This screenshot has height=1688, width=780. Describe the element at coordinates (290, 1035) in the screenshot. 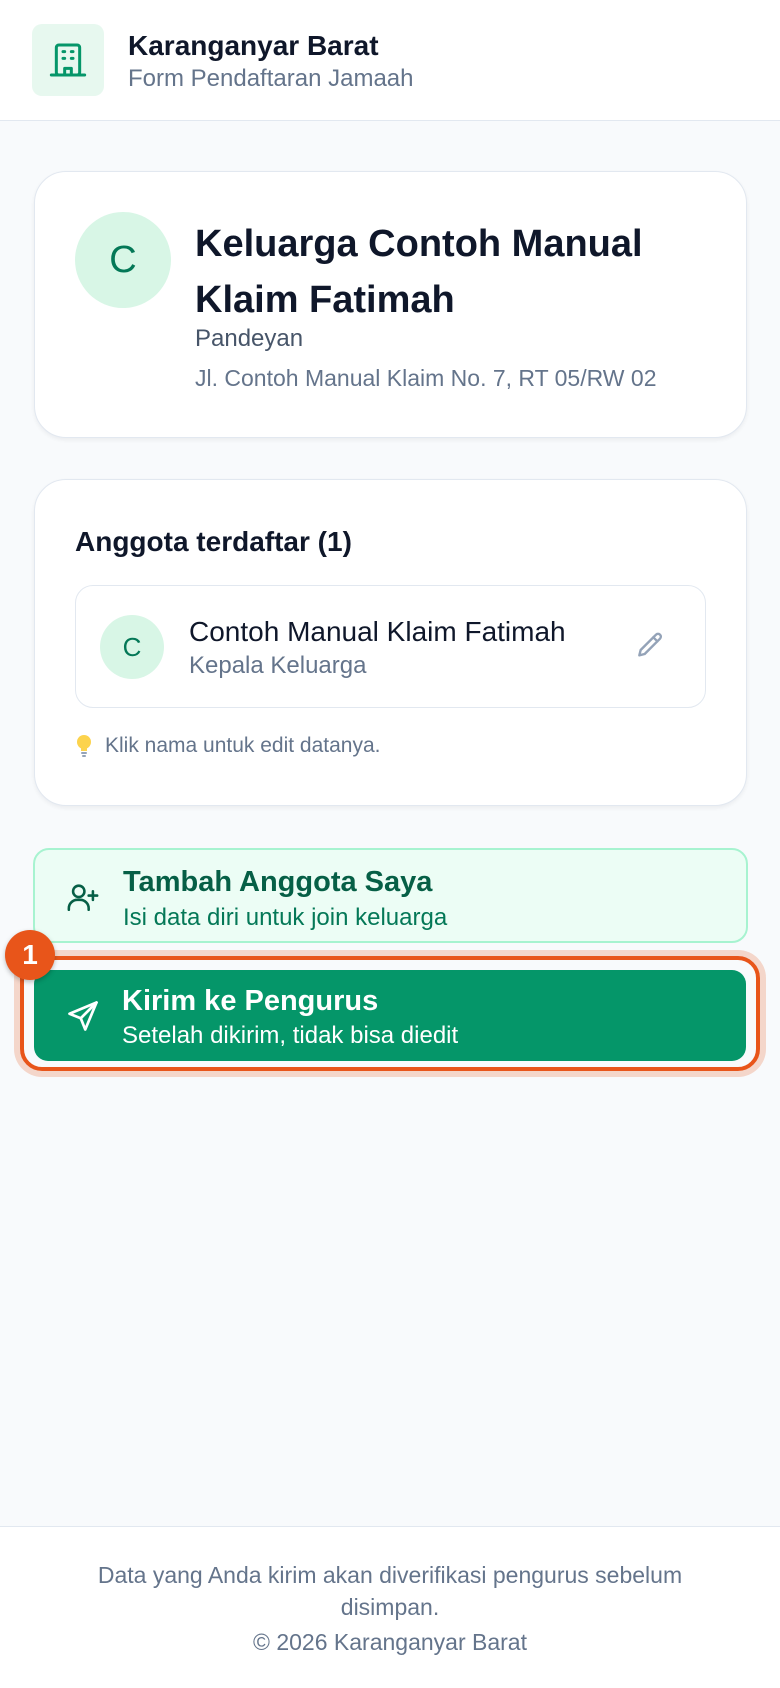

I see `send-sub: Setelah dikirim, tidak bisa diedit` at that location.